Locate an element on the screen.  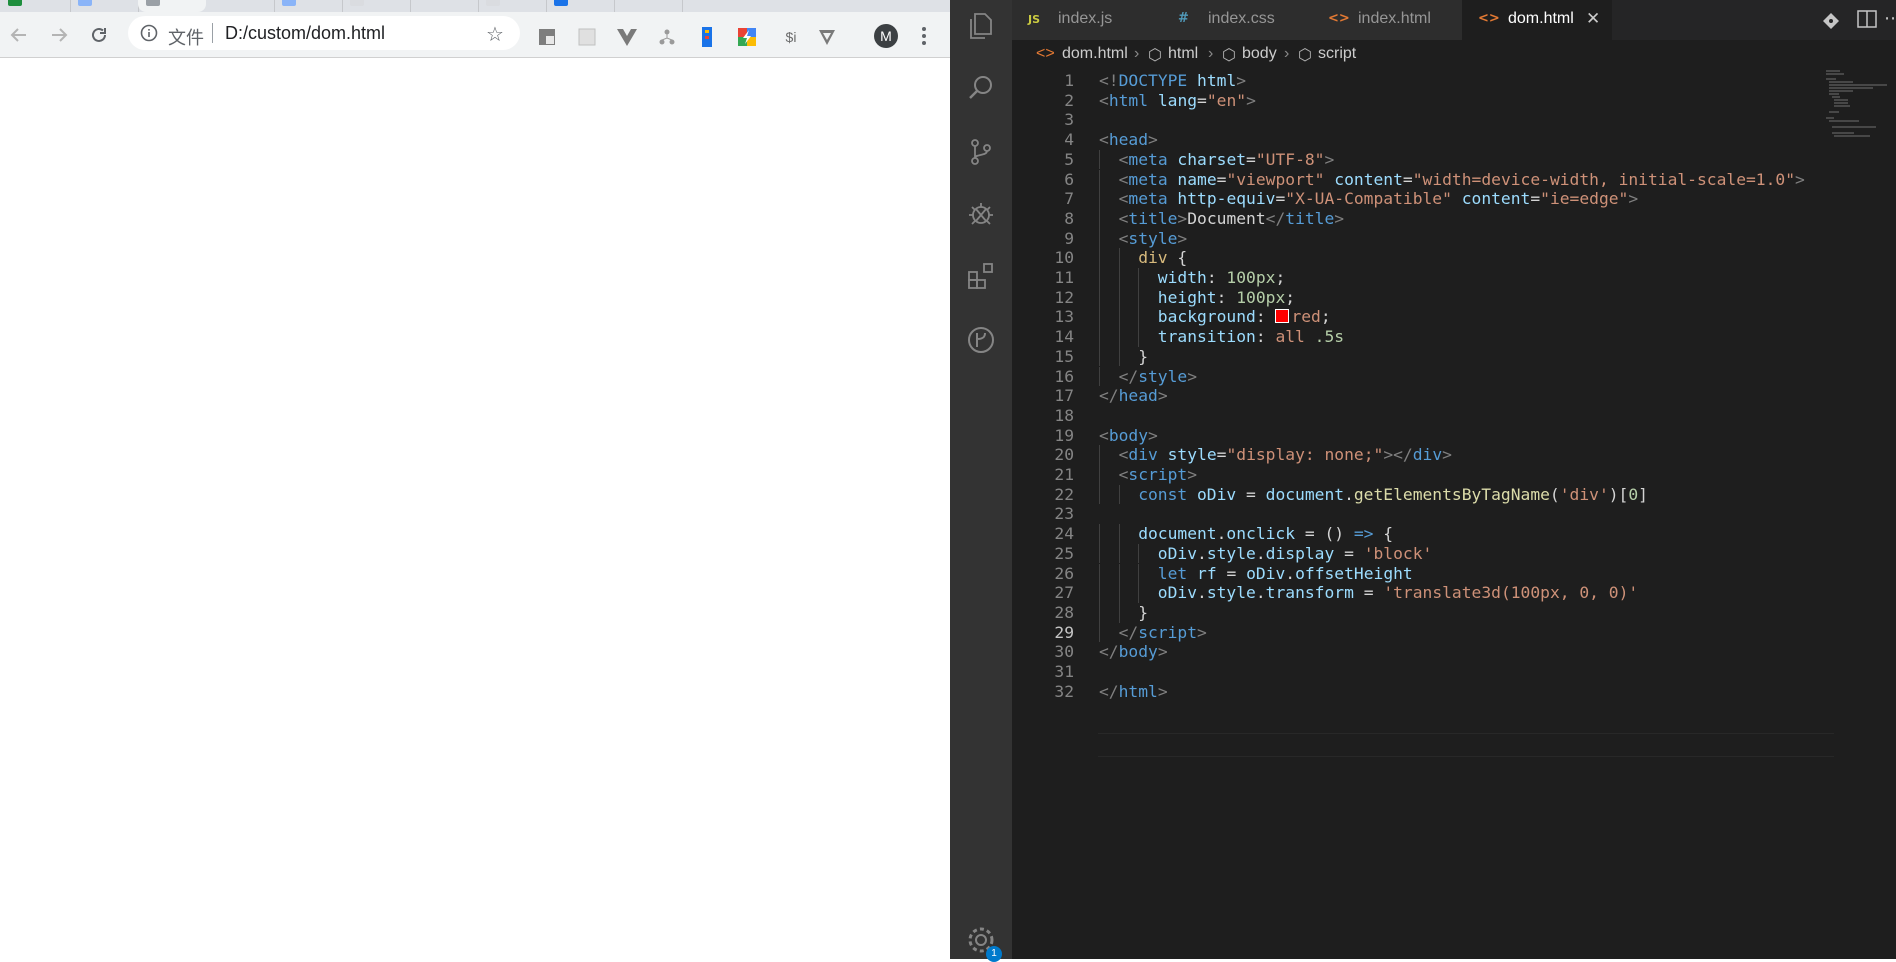
close-icon: ✕ is located at coordinates (1593, 19).